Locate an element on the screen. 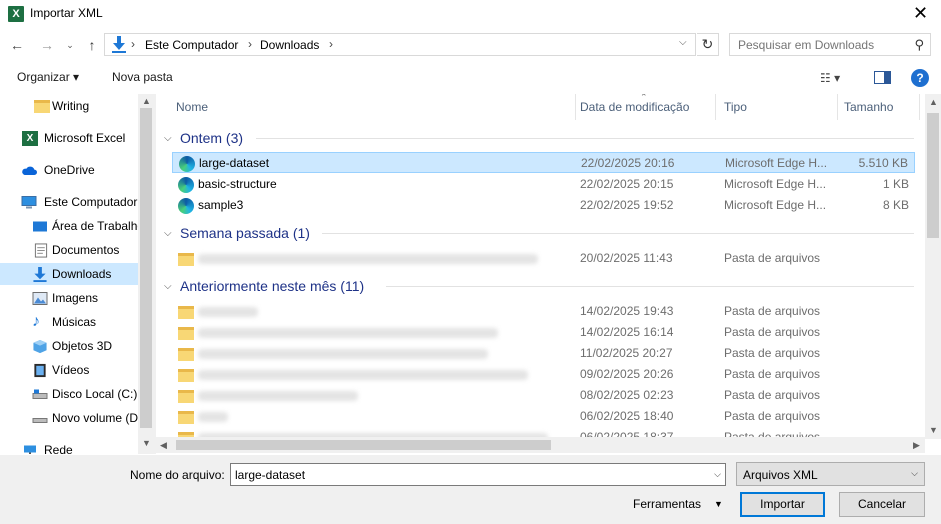 The image size is (941, 524). nav-item-musicas: ♪ Músicas is located at coordinates (69, 322).